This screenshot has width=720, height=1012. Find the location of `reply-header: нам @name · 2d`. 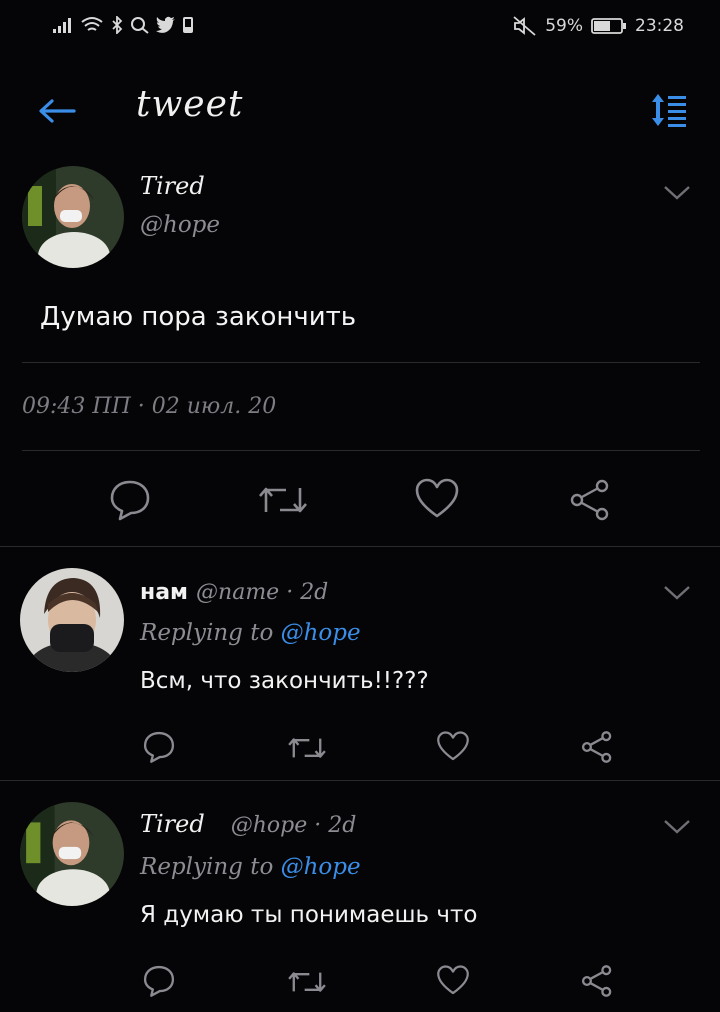

reply-header: нам @name · 2d is located at coordinates (234, 592).